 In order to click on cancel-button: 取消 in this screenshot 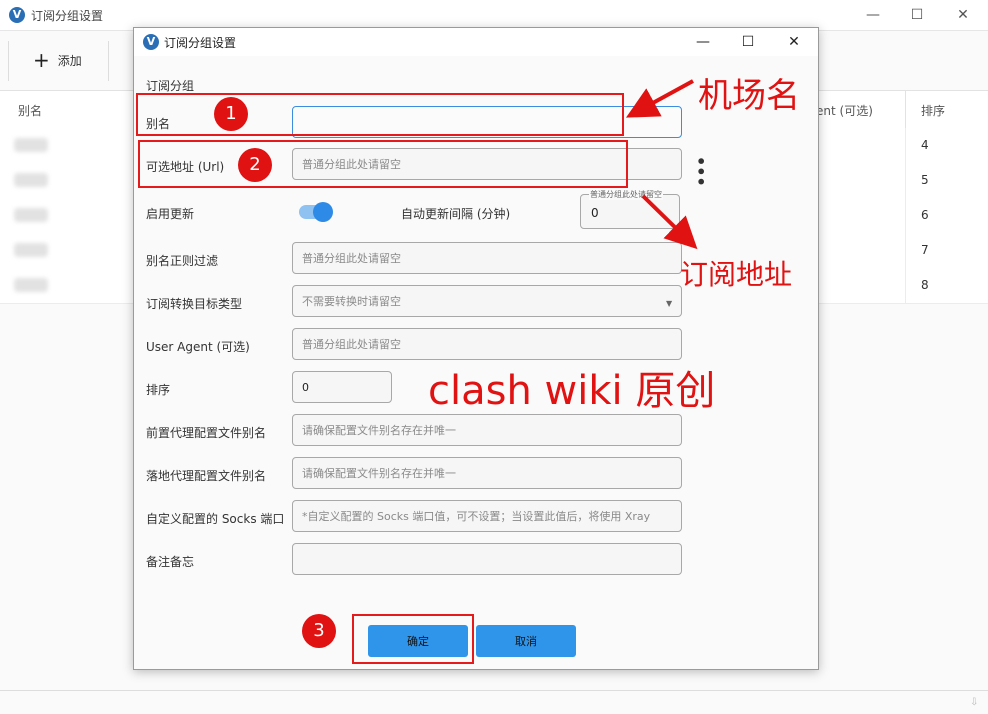, I will do `click(526, 641)`.